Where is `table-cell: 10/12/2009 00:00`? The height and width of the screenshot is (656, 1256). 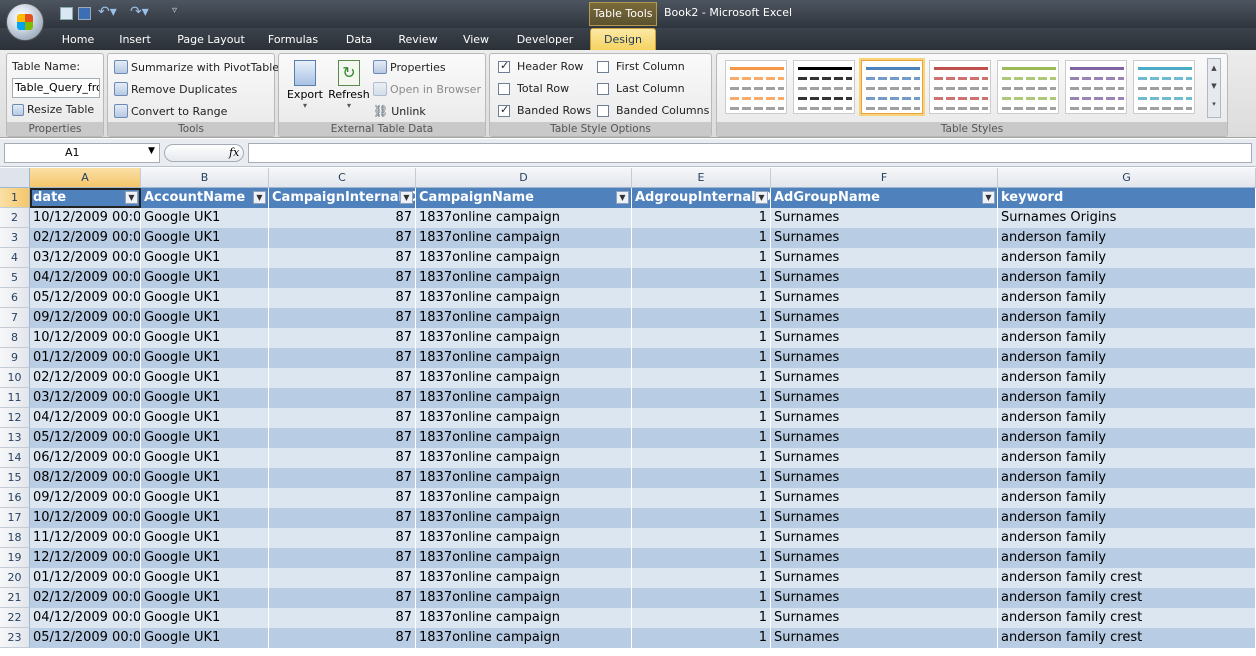 table-cell: 10/12/2009 00:00 is located at coordinates (85, 338).